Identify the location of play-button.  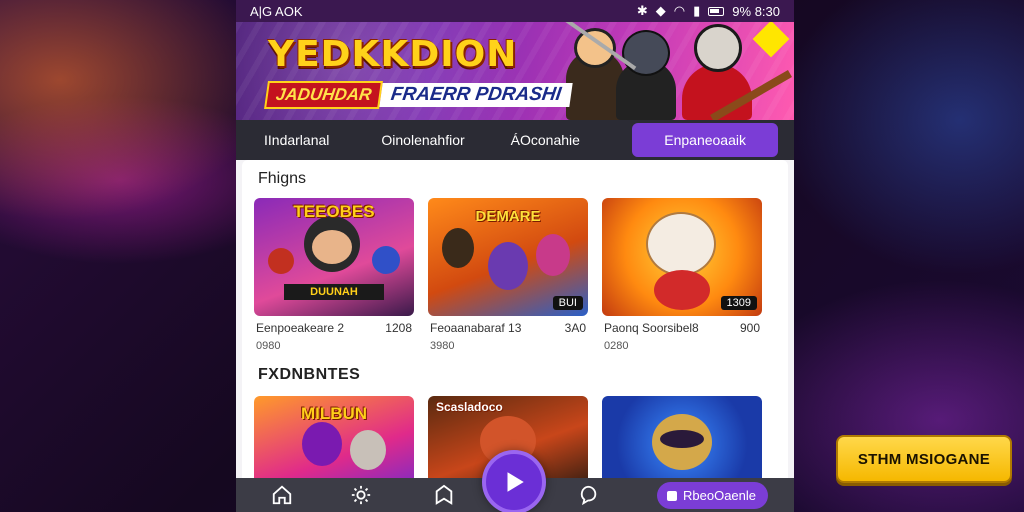
(514, 481).